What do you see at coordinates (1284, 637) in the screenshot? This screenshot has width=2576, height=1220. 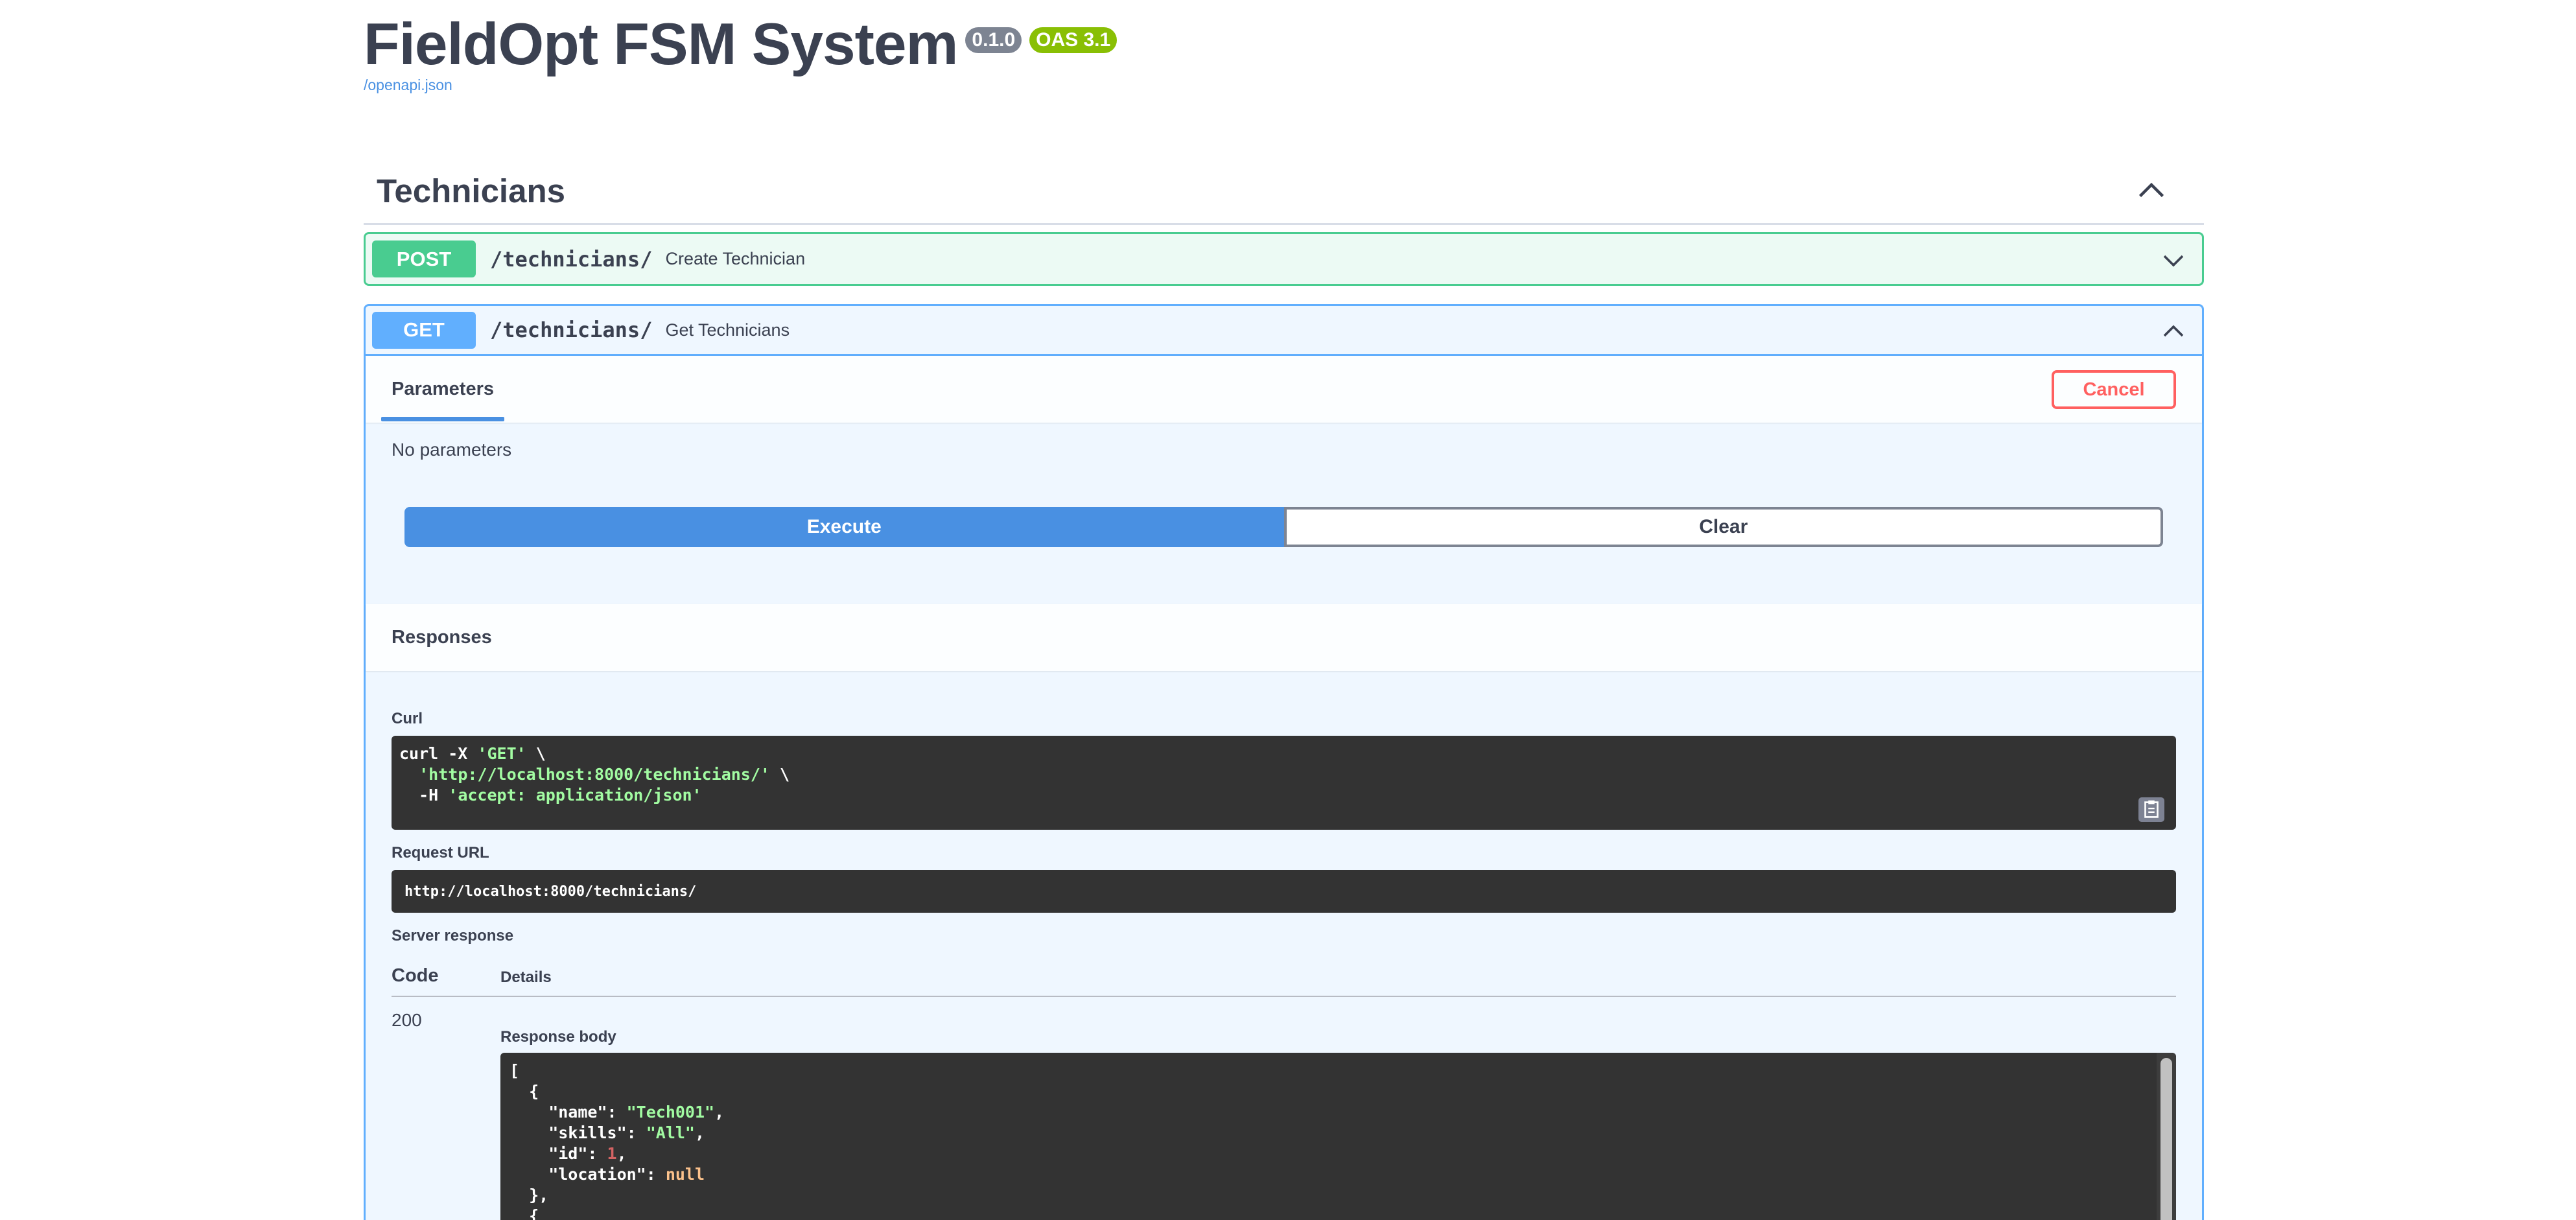 I see `responses-header: Responses` at bounding box center [1284, 637].